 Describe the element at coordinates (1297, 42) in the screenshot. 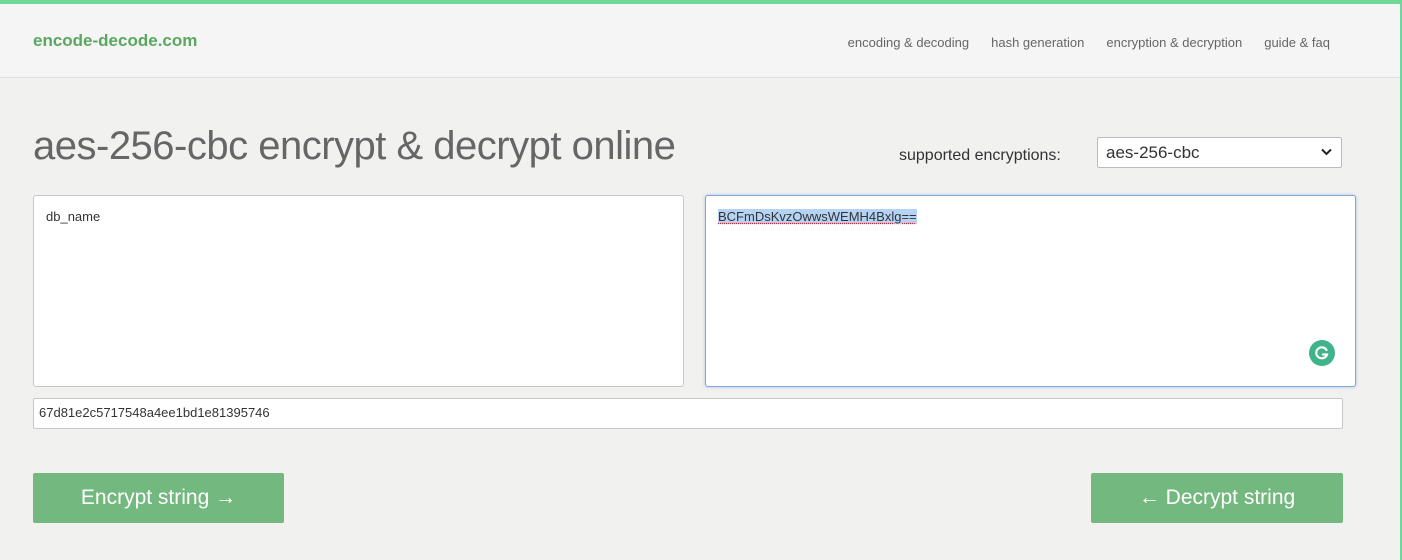

I see `nav-guide-faq: guide & faq` at that location.